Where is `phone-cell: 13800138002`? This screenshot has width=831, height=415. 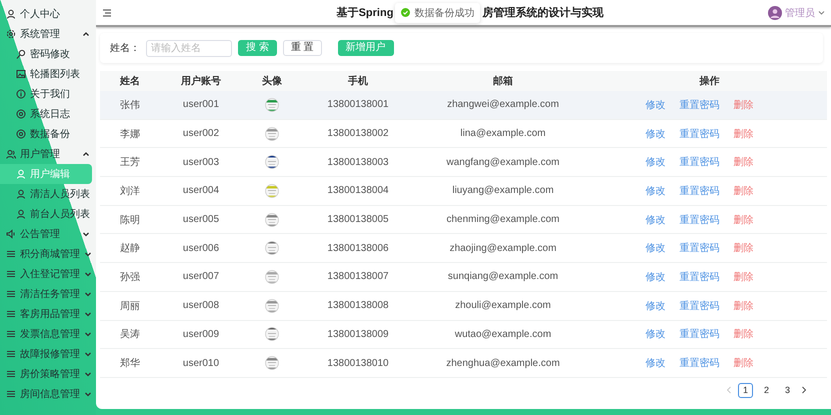
phone-cell: 13800138002 is located at coordinates (358, 134).